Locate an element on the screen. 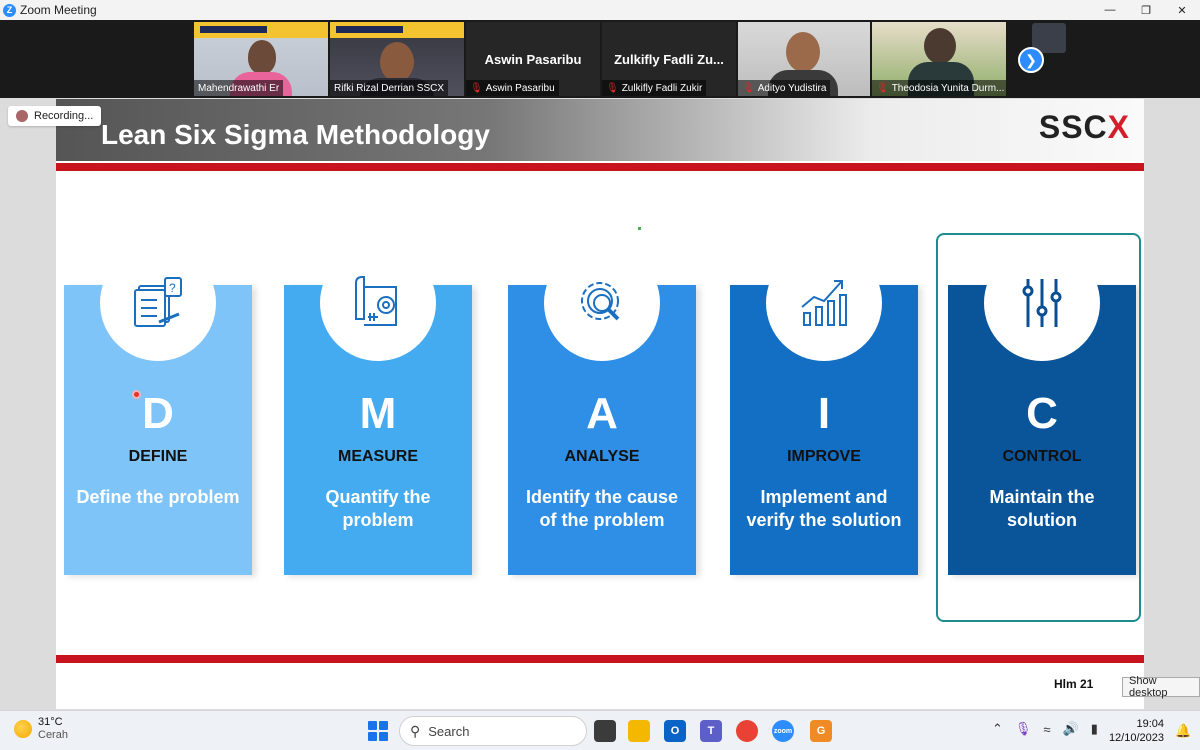 The height and width of the screenshot is (750, 1200). participant-tile-active-speaker: Rifki Rizal Derrian SSCX is located at coordinates (397, 59).